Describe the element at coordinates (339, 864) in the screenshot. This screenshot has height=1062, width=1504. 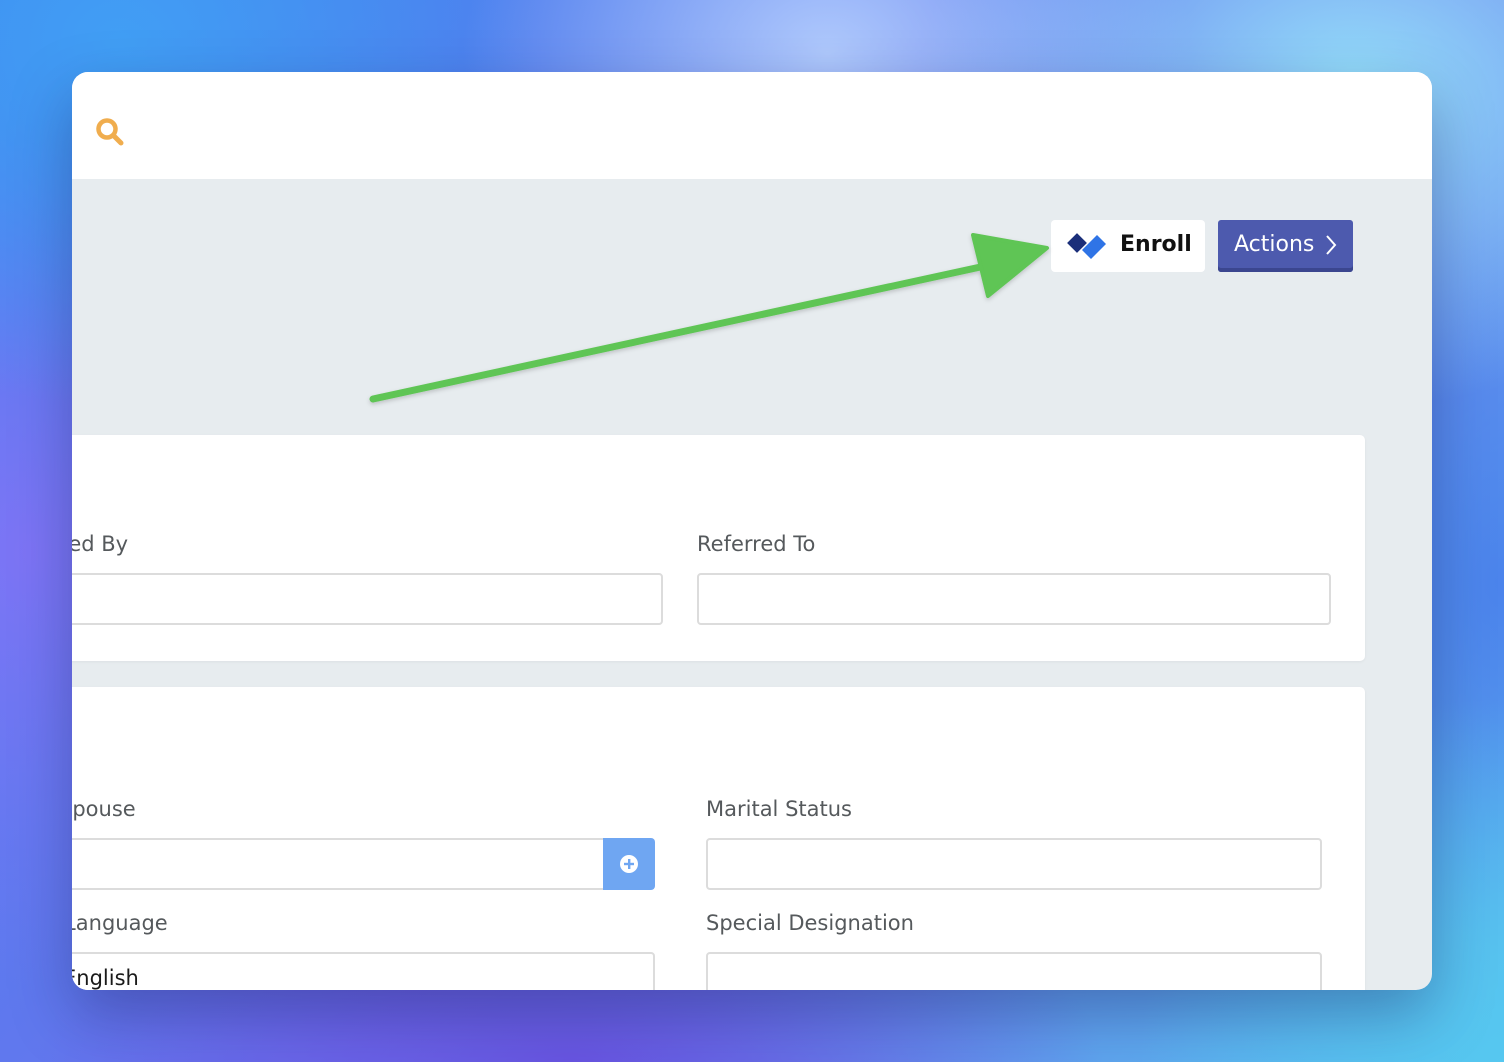
I see `spouse-input` at that location.